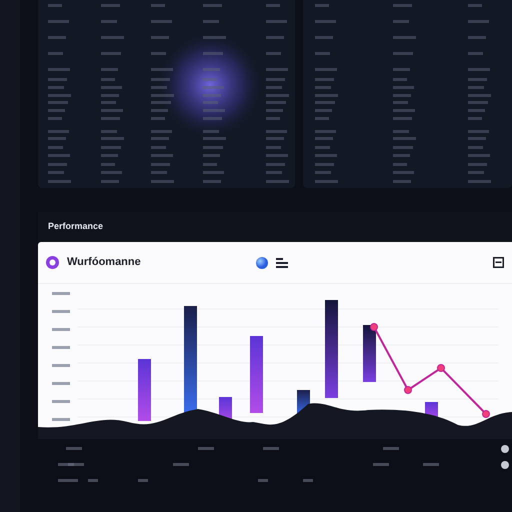  Describe the element at coordinates (104, 262) in the screenshot. I see `card-title: Wurfóomanne` at that location.